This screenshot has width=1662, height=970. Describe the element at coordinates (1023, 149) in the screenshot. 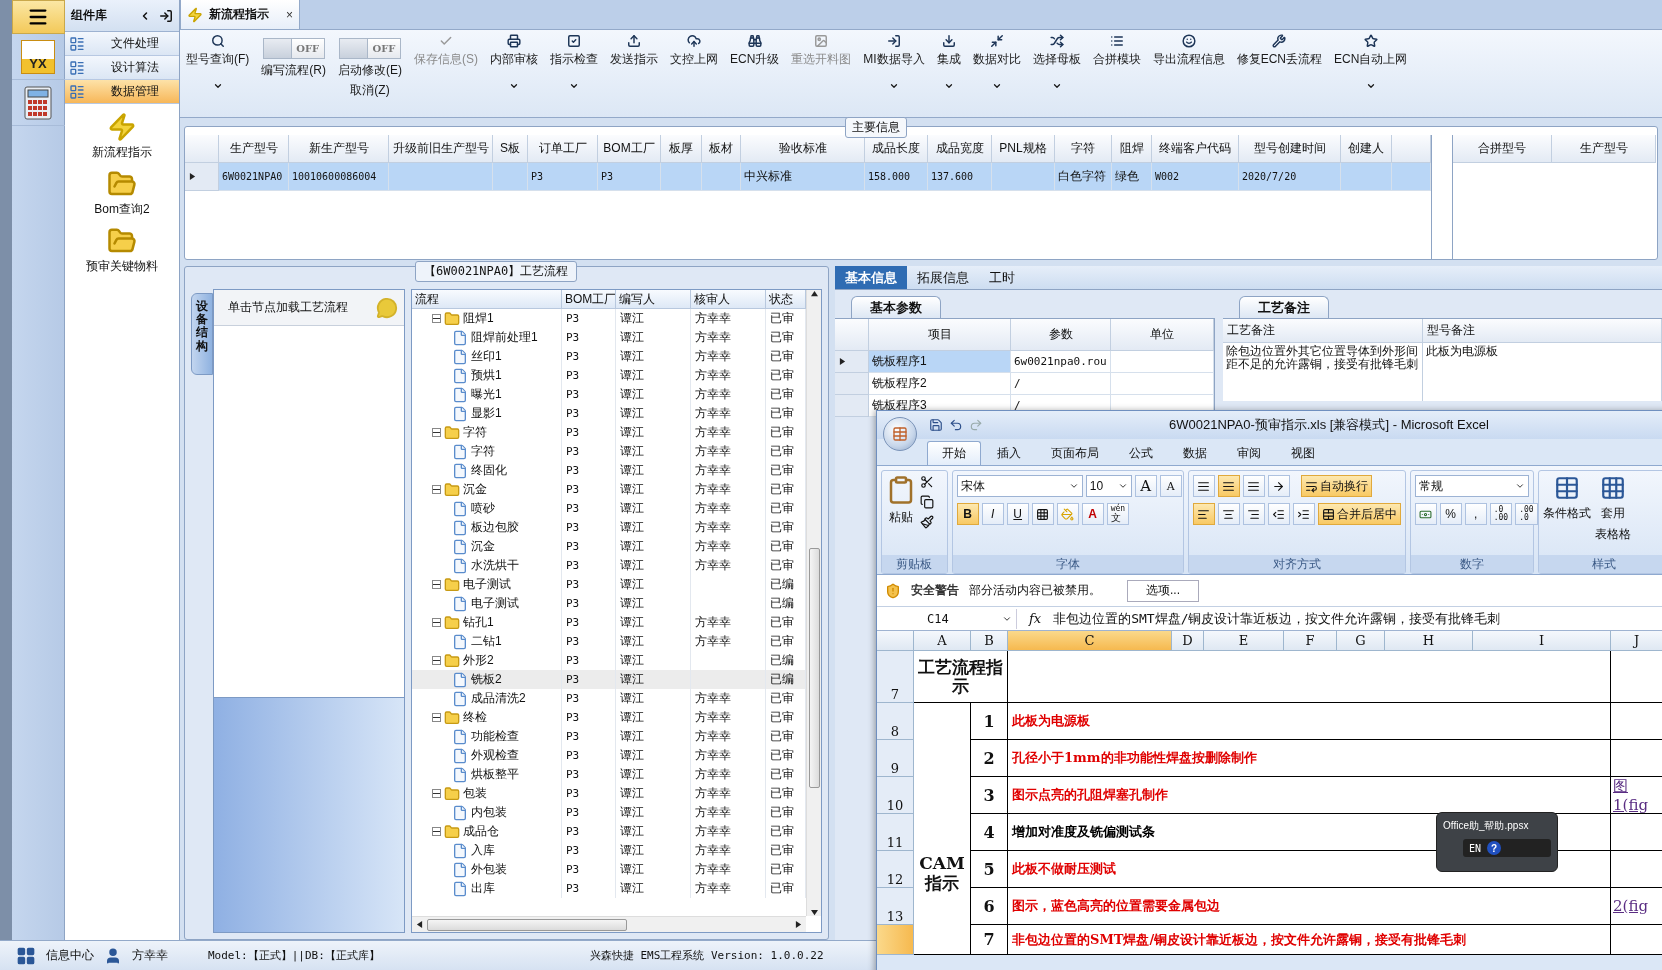

I see `column-header: PNL规格` at that location.